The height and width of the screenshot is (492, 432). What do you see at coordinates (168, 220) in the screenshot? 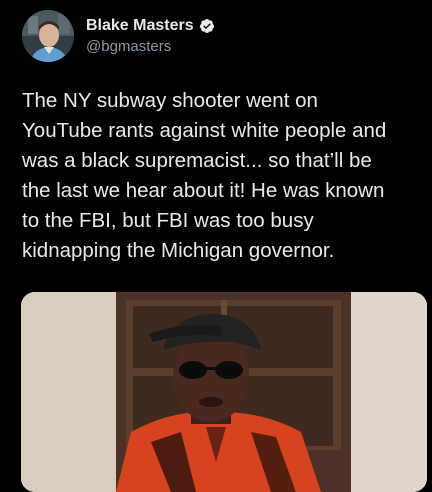
I see `tweet-text-line: to the FBI, but FBI was too busy` at bounding box center [168, 220].